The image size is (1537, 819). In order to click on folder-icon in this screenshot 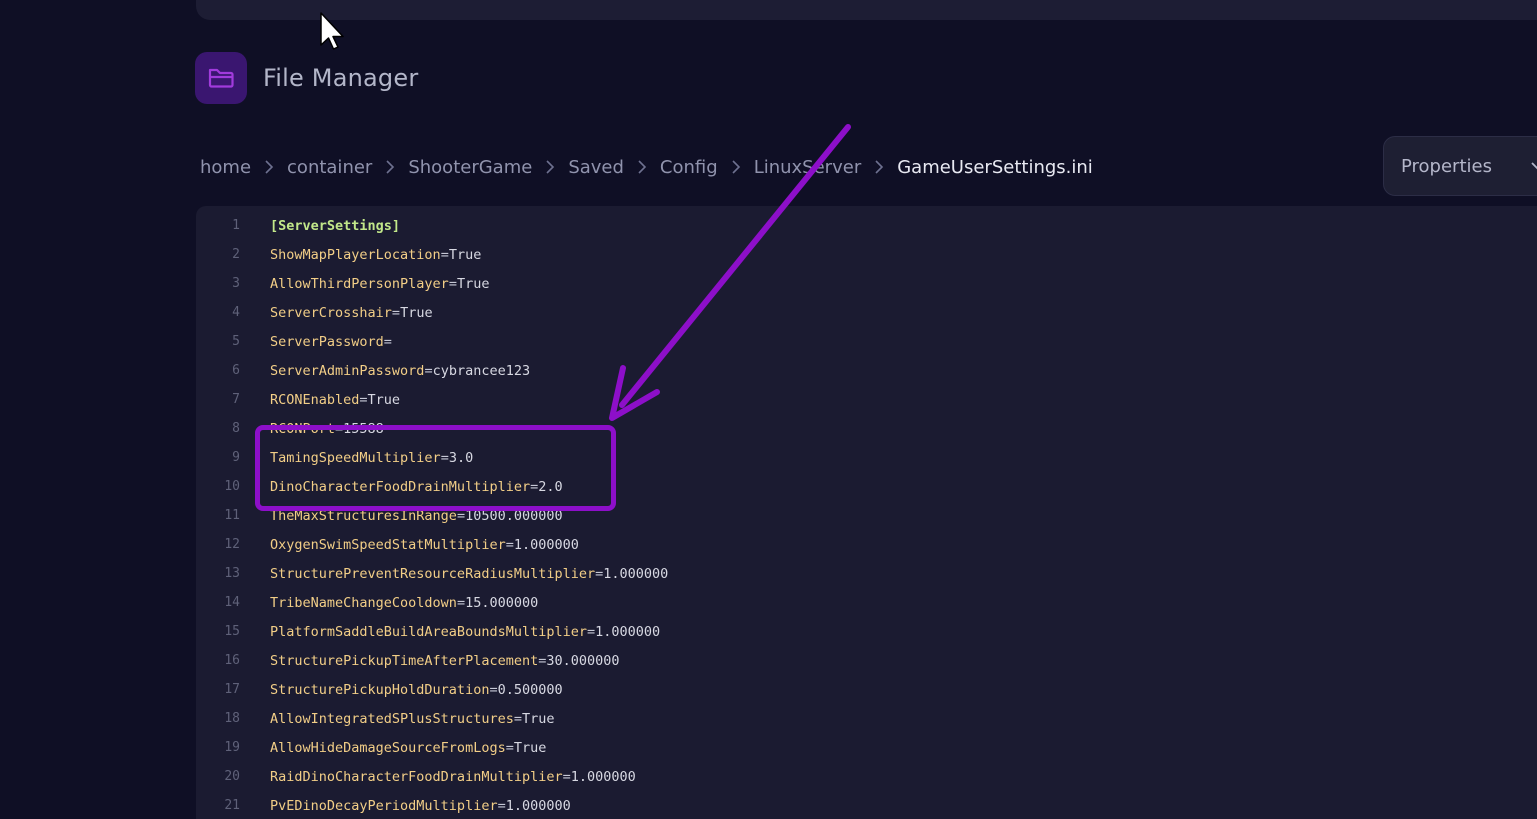, I will do `click(221, 78)`.